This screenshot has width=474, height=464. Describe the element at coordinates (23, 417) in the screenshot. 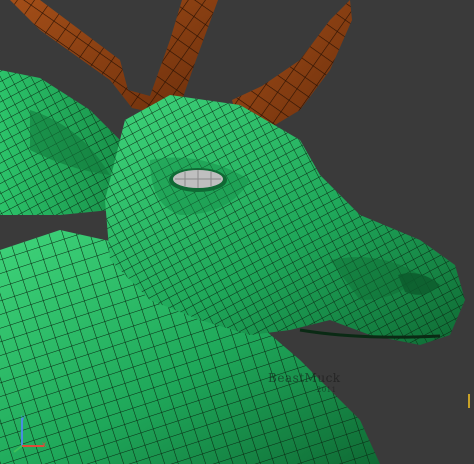

I see `axis-y-label: y` at that location.